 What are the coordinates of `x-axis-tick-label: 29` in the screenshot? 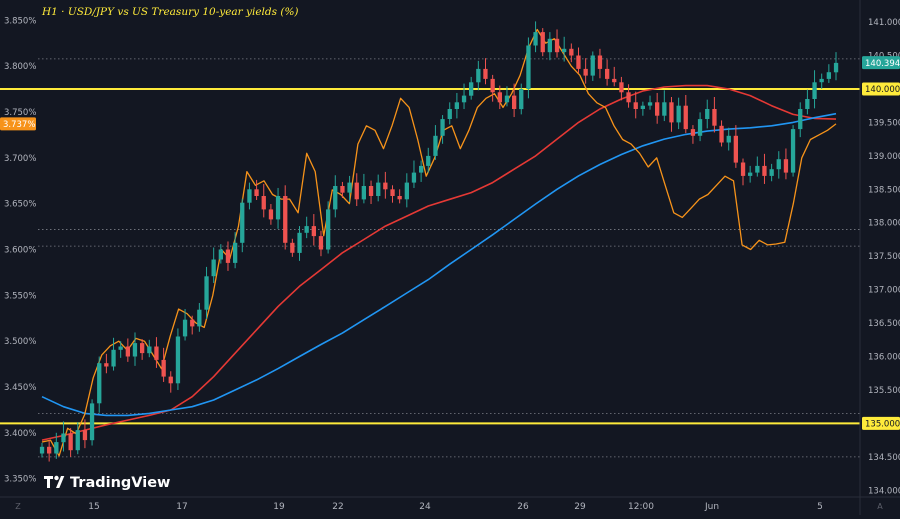 It's located at (580, 507).